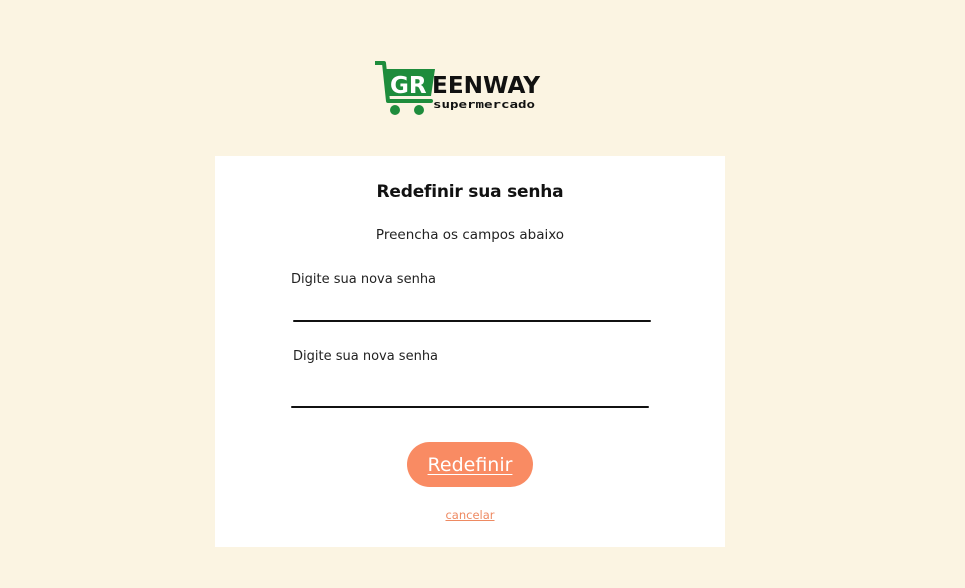  What do you see at coordinates (366, 356) in the screenshot?
I see `confirm-password-label: Digite sua nova senha` at bounding box center [366, 356].